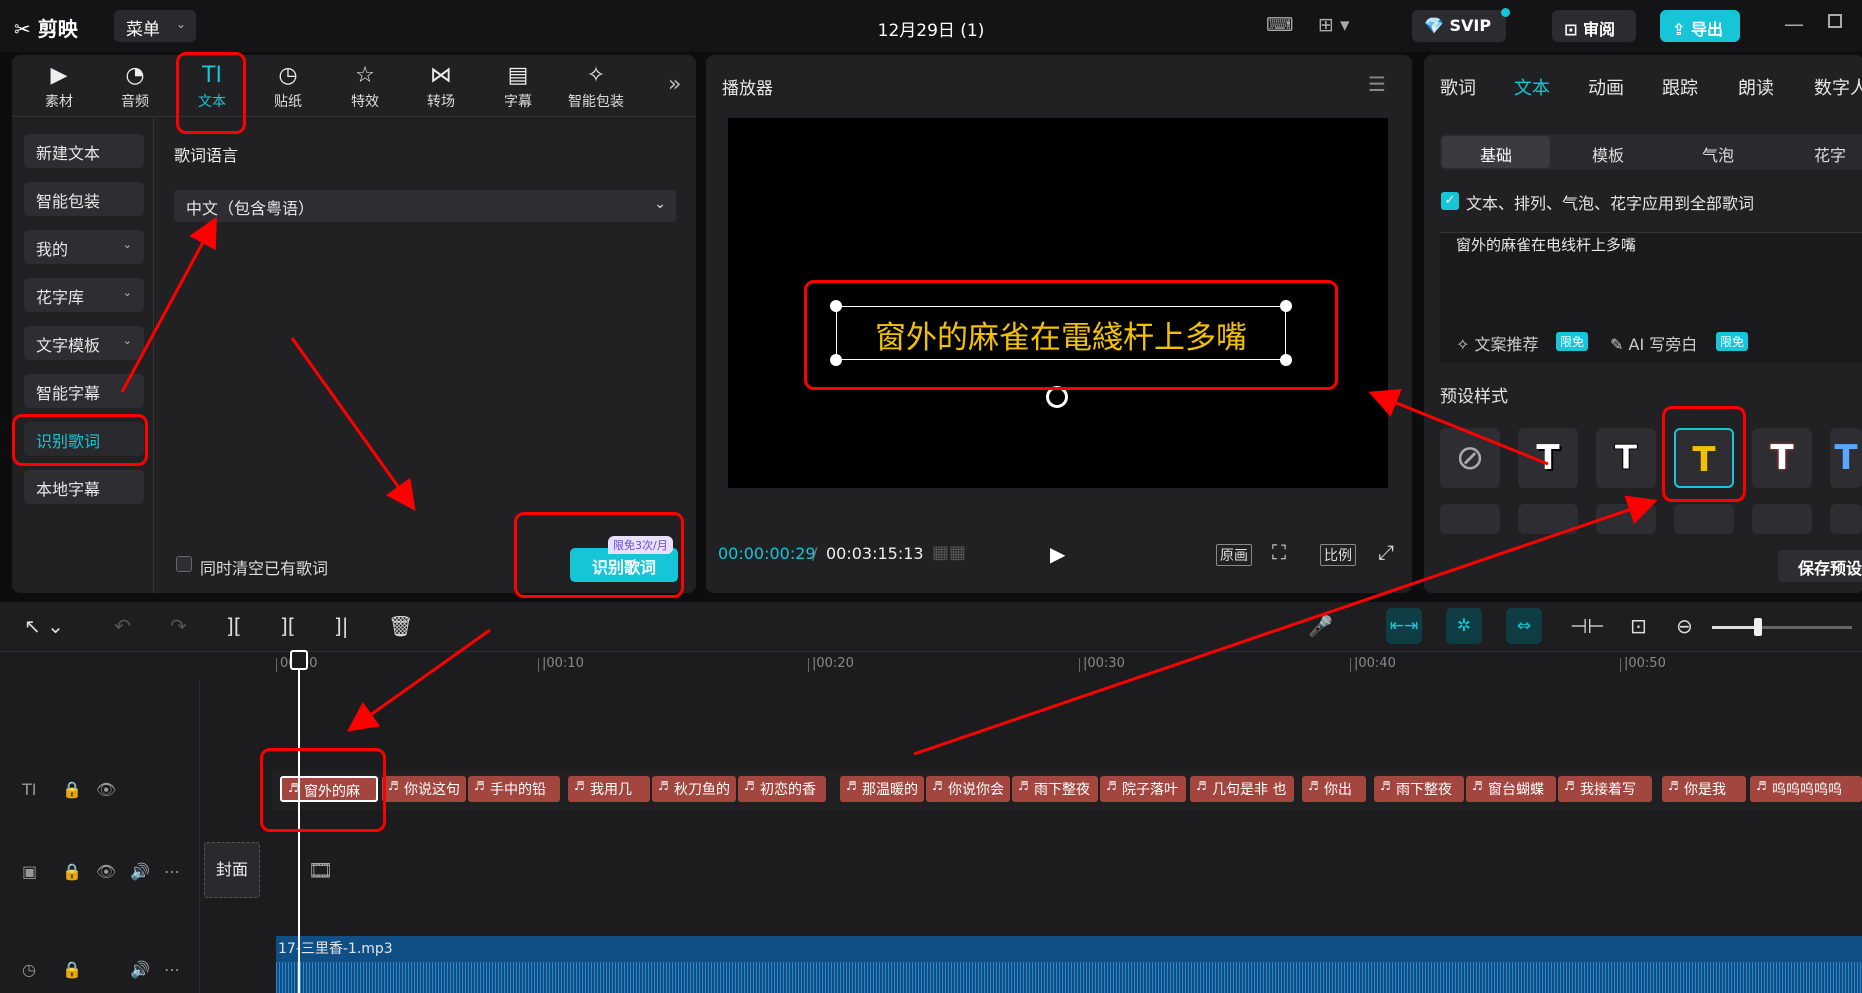 The image size is (1862, 993). Describe the element at coordinates (674, 84) in the screenshot. I see `more-tabs-icon: »` at that location.